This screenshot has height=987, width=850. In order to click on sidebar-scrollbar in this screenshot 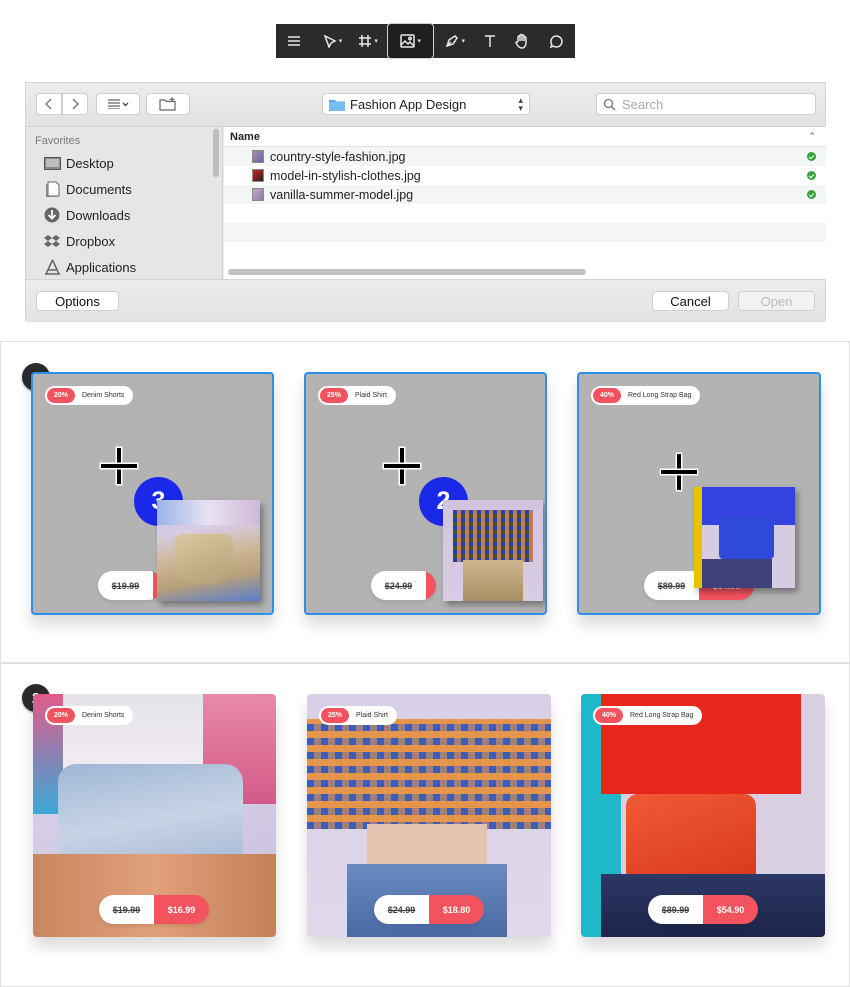, I will do `click(216, 153)`.